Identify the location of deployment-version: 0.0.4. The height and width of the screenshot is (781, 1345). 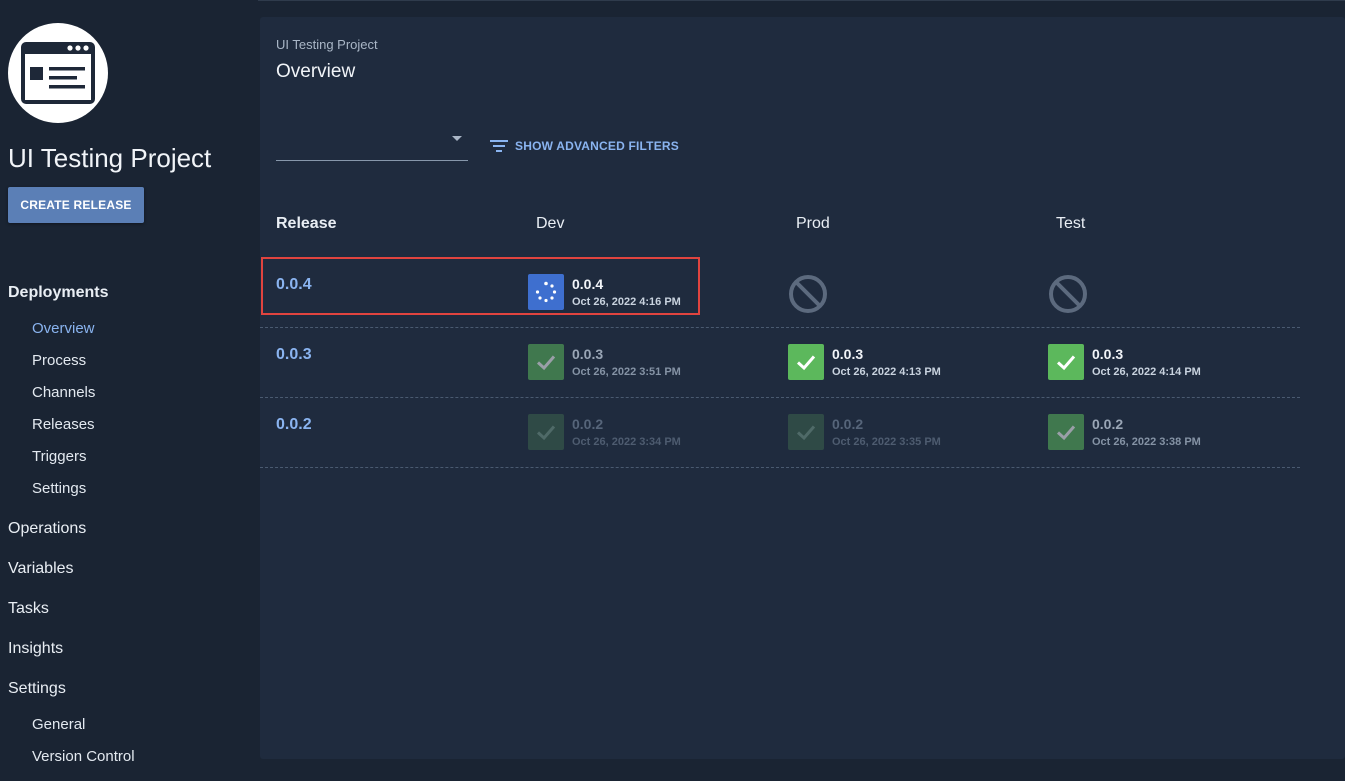
(588, 283).